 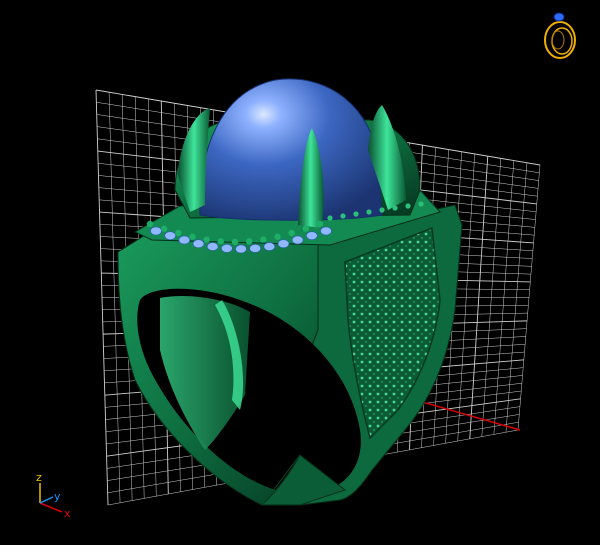 I want to click on cabochon-stone, so click(x=291, y=149).